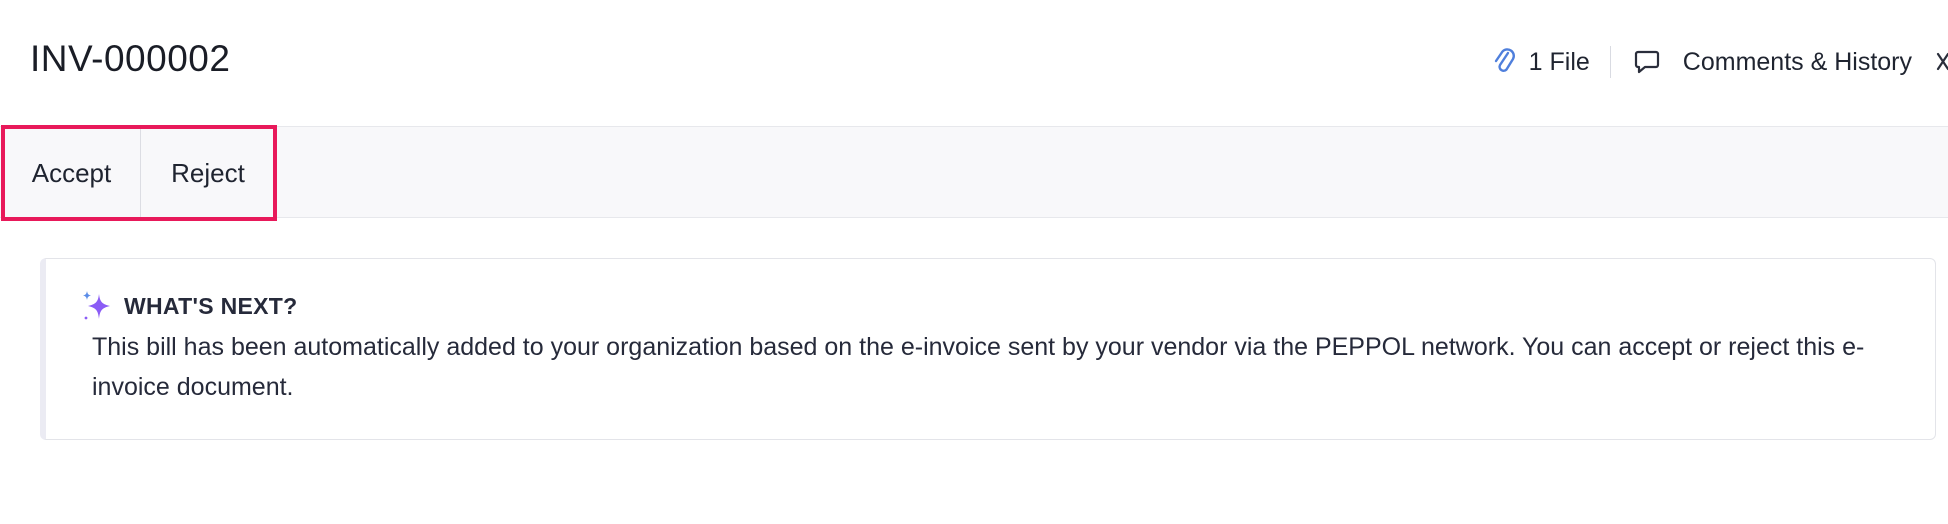  I want to click on attachments-label: 1 File, so click(1559, 61).